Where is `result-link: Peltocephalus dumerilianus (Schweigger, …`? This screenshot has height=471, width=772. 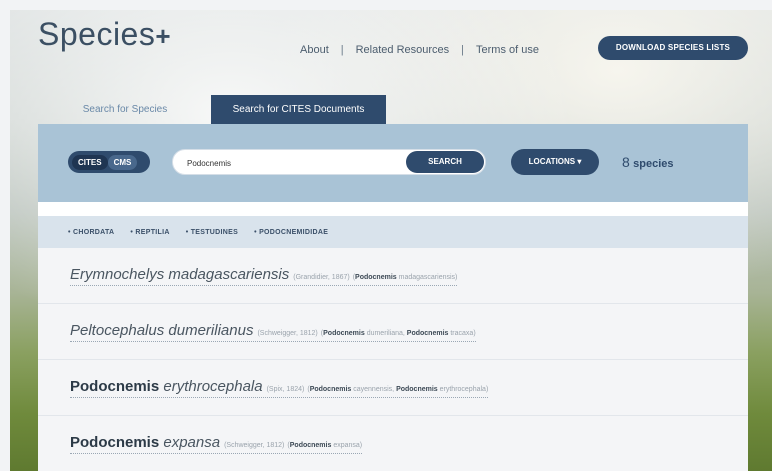
result-link: Peltocephalus dumerilianus (Schweigger, … is located at coordinates (273, 332).